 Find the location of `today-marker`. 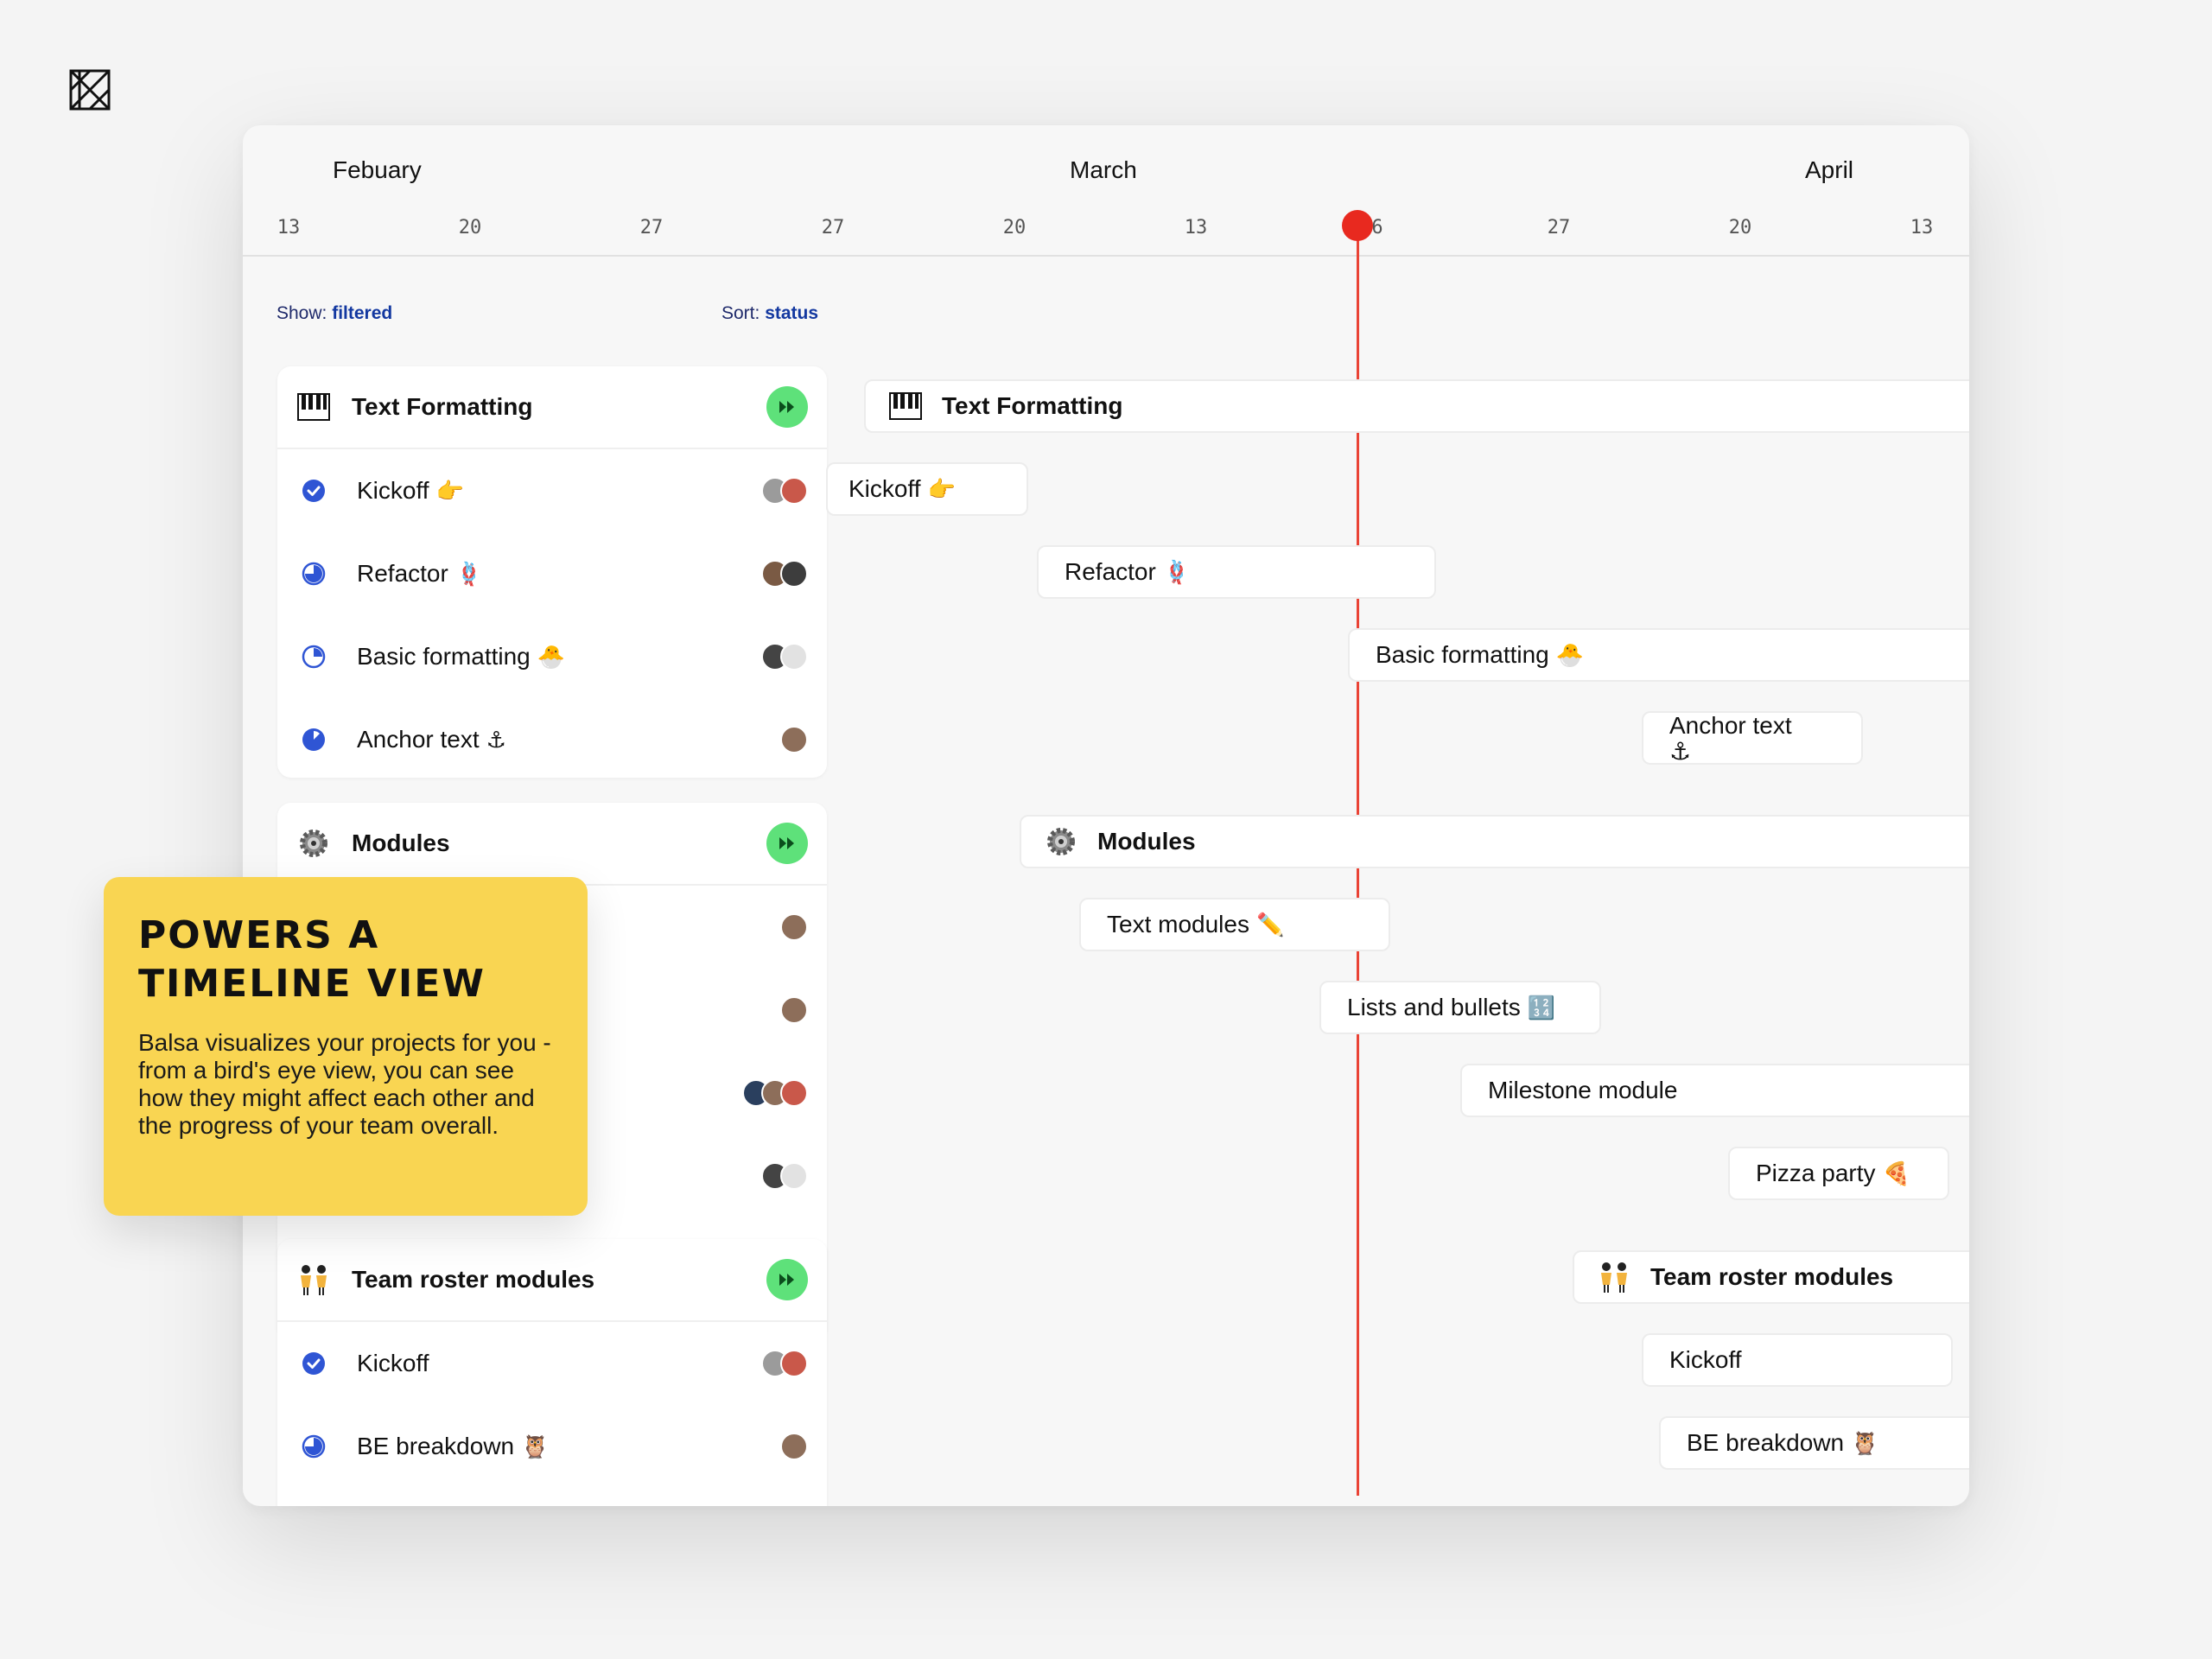

today-marker is located at coordinates (1357, 225).